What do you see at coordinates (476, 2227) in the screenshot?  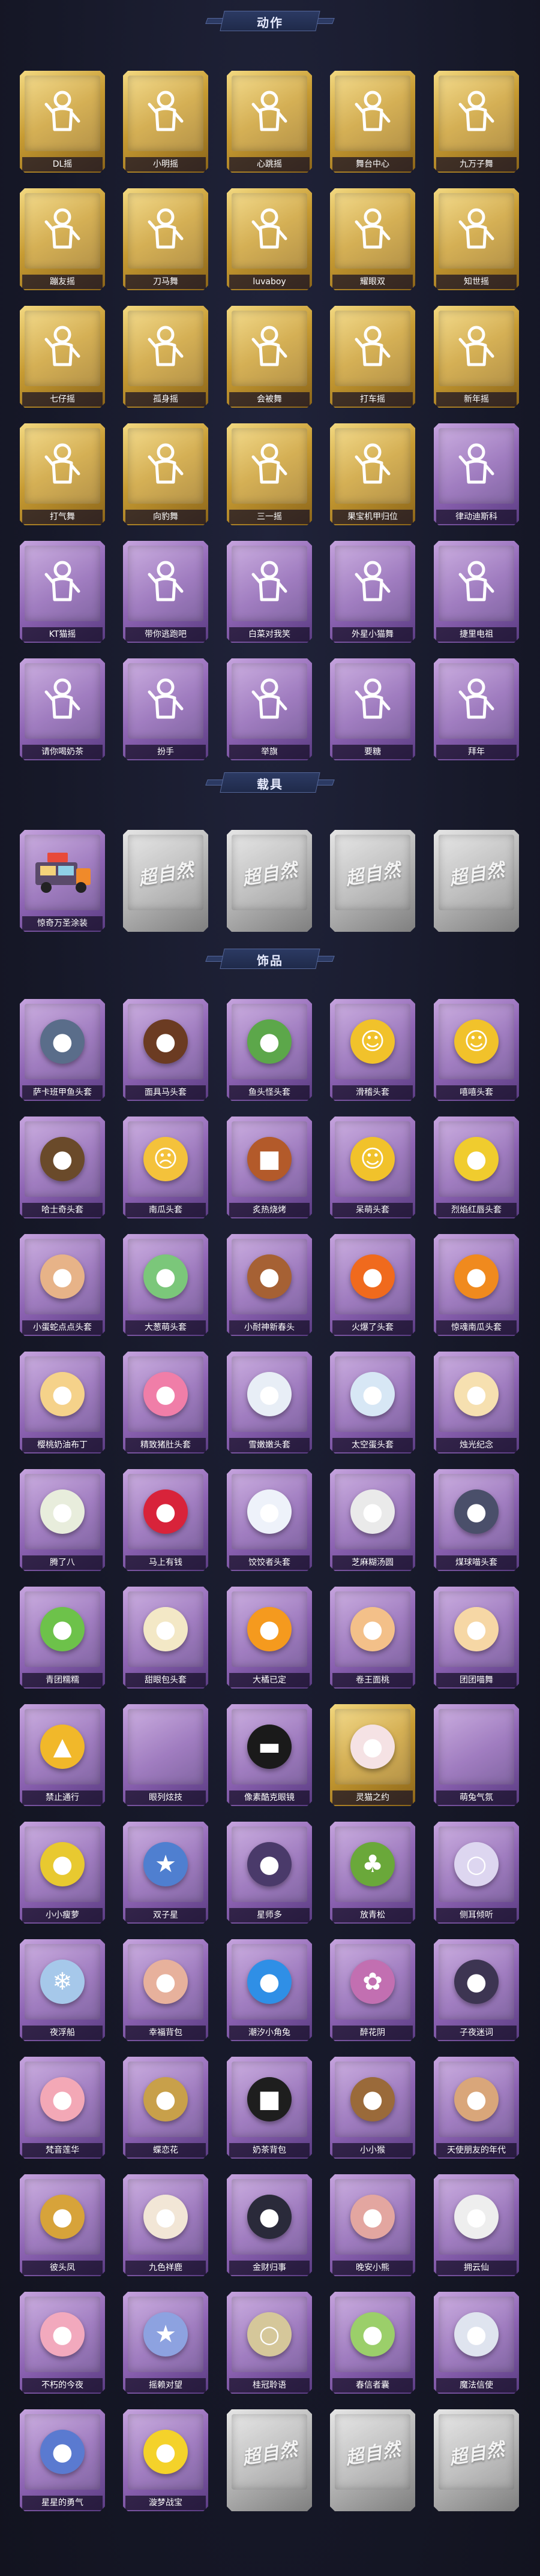 I see `item-card: ● 拥云仙` at bounding box center [476, 2227].